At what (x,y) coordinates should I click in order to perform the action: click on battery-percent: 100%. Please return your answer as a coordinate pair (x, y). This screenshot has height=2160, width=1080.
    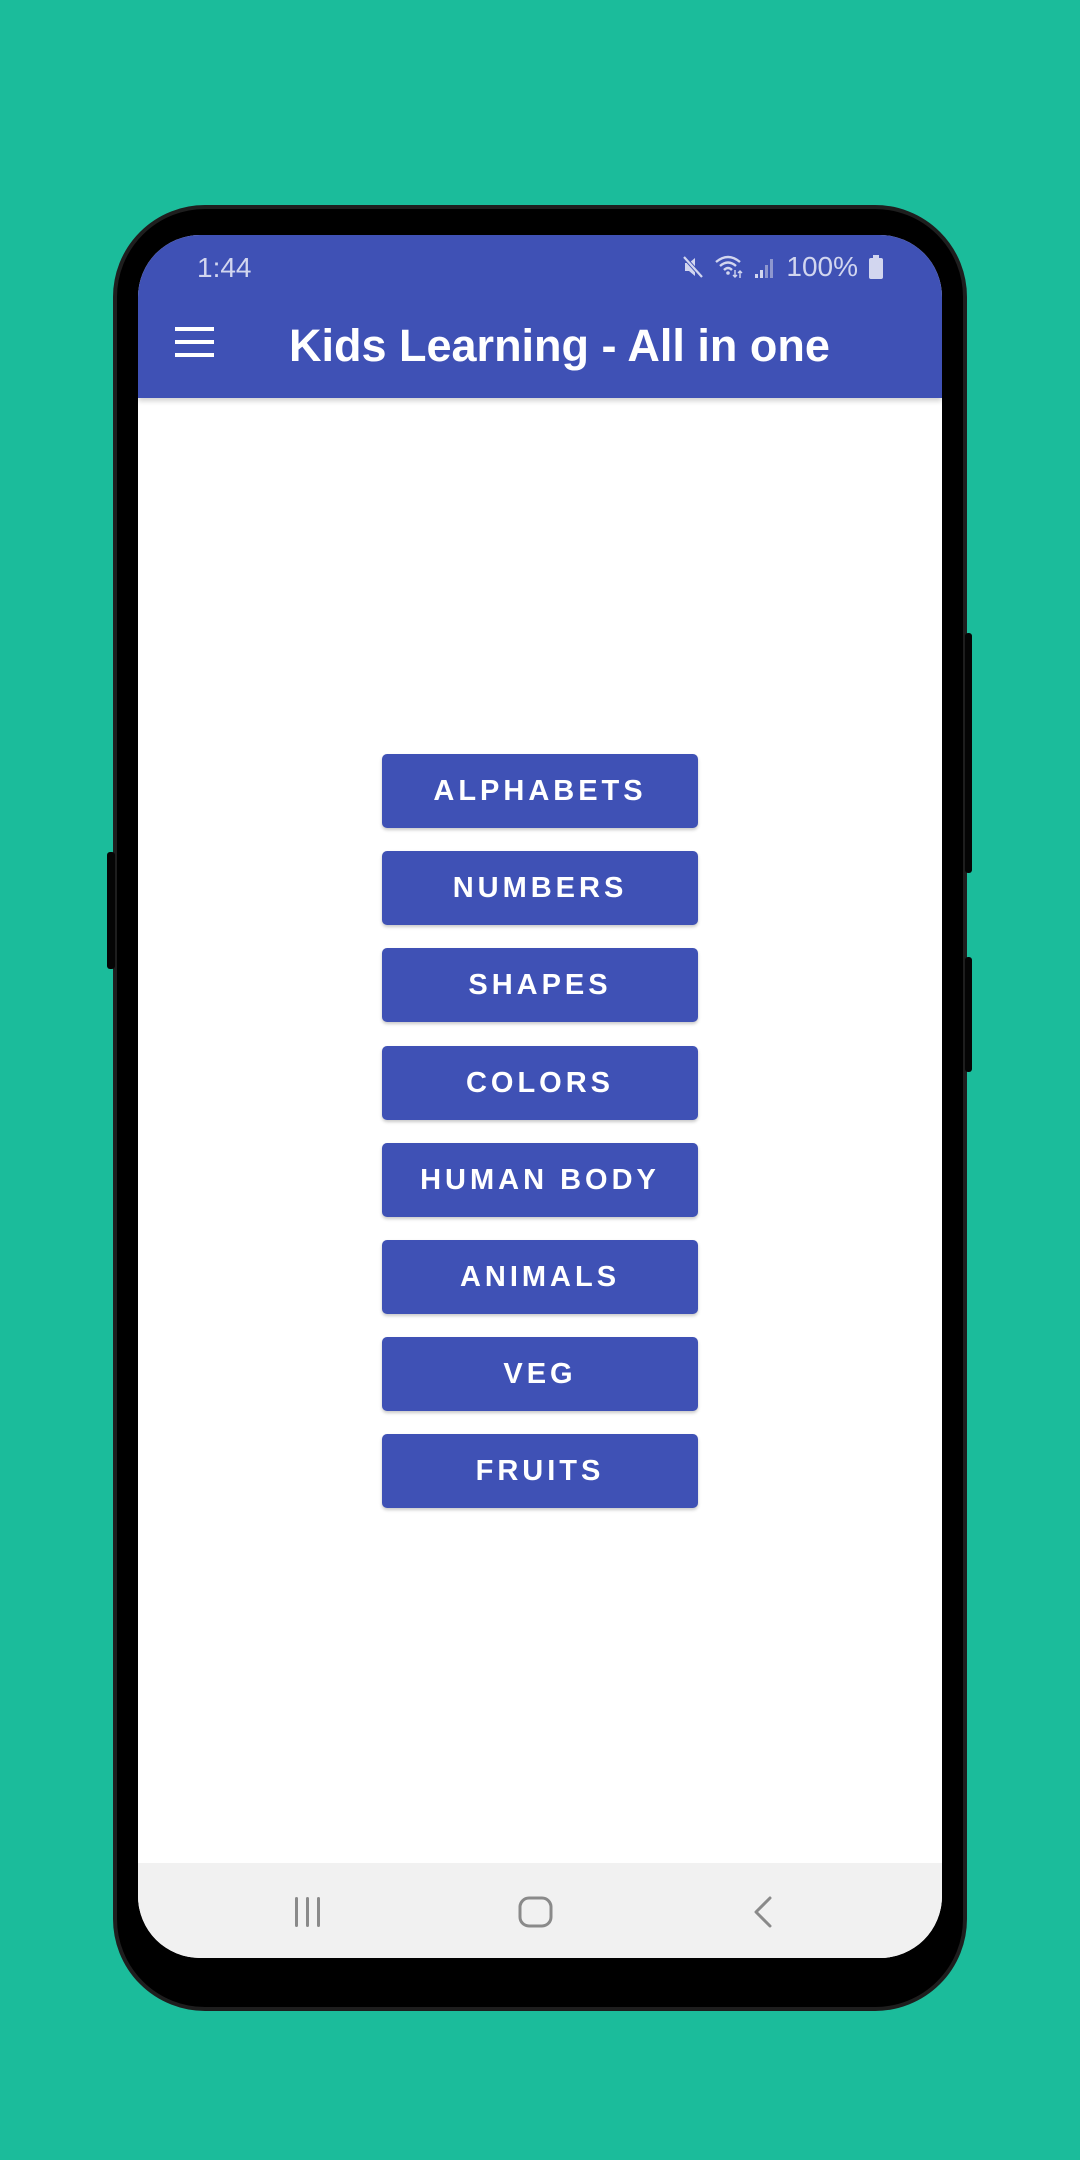
    Looking at the image, I should click on (822, 266).